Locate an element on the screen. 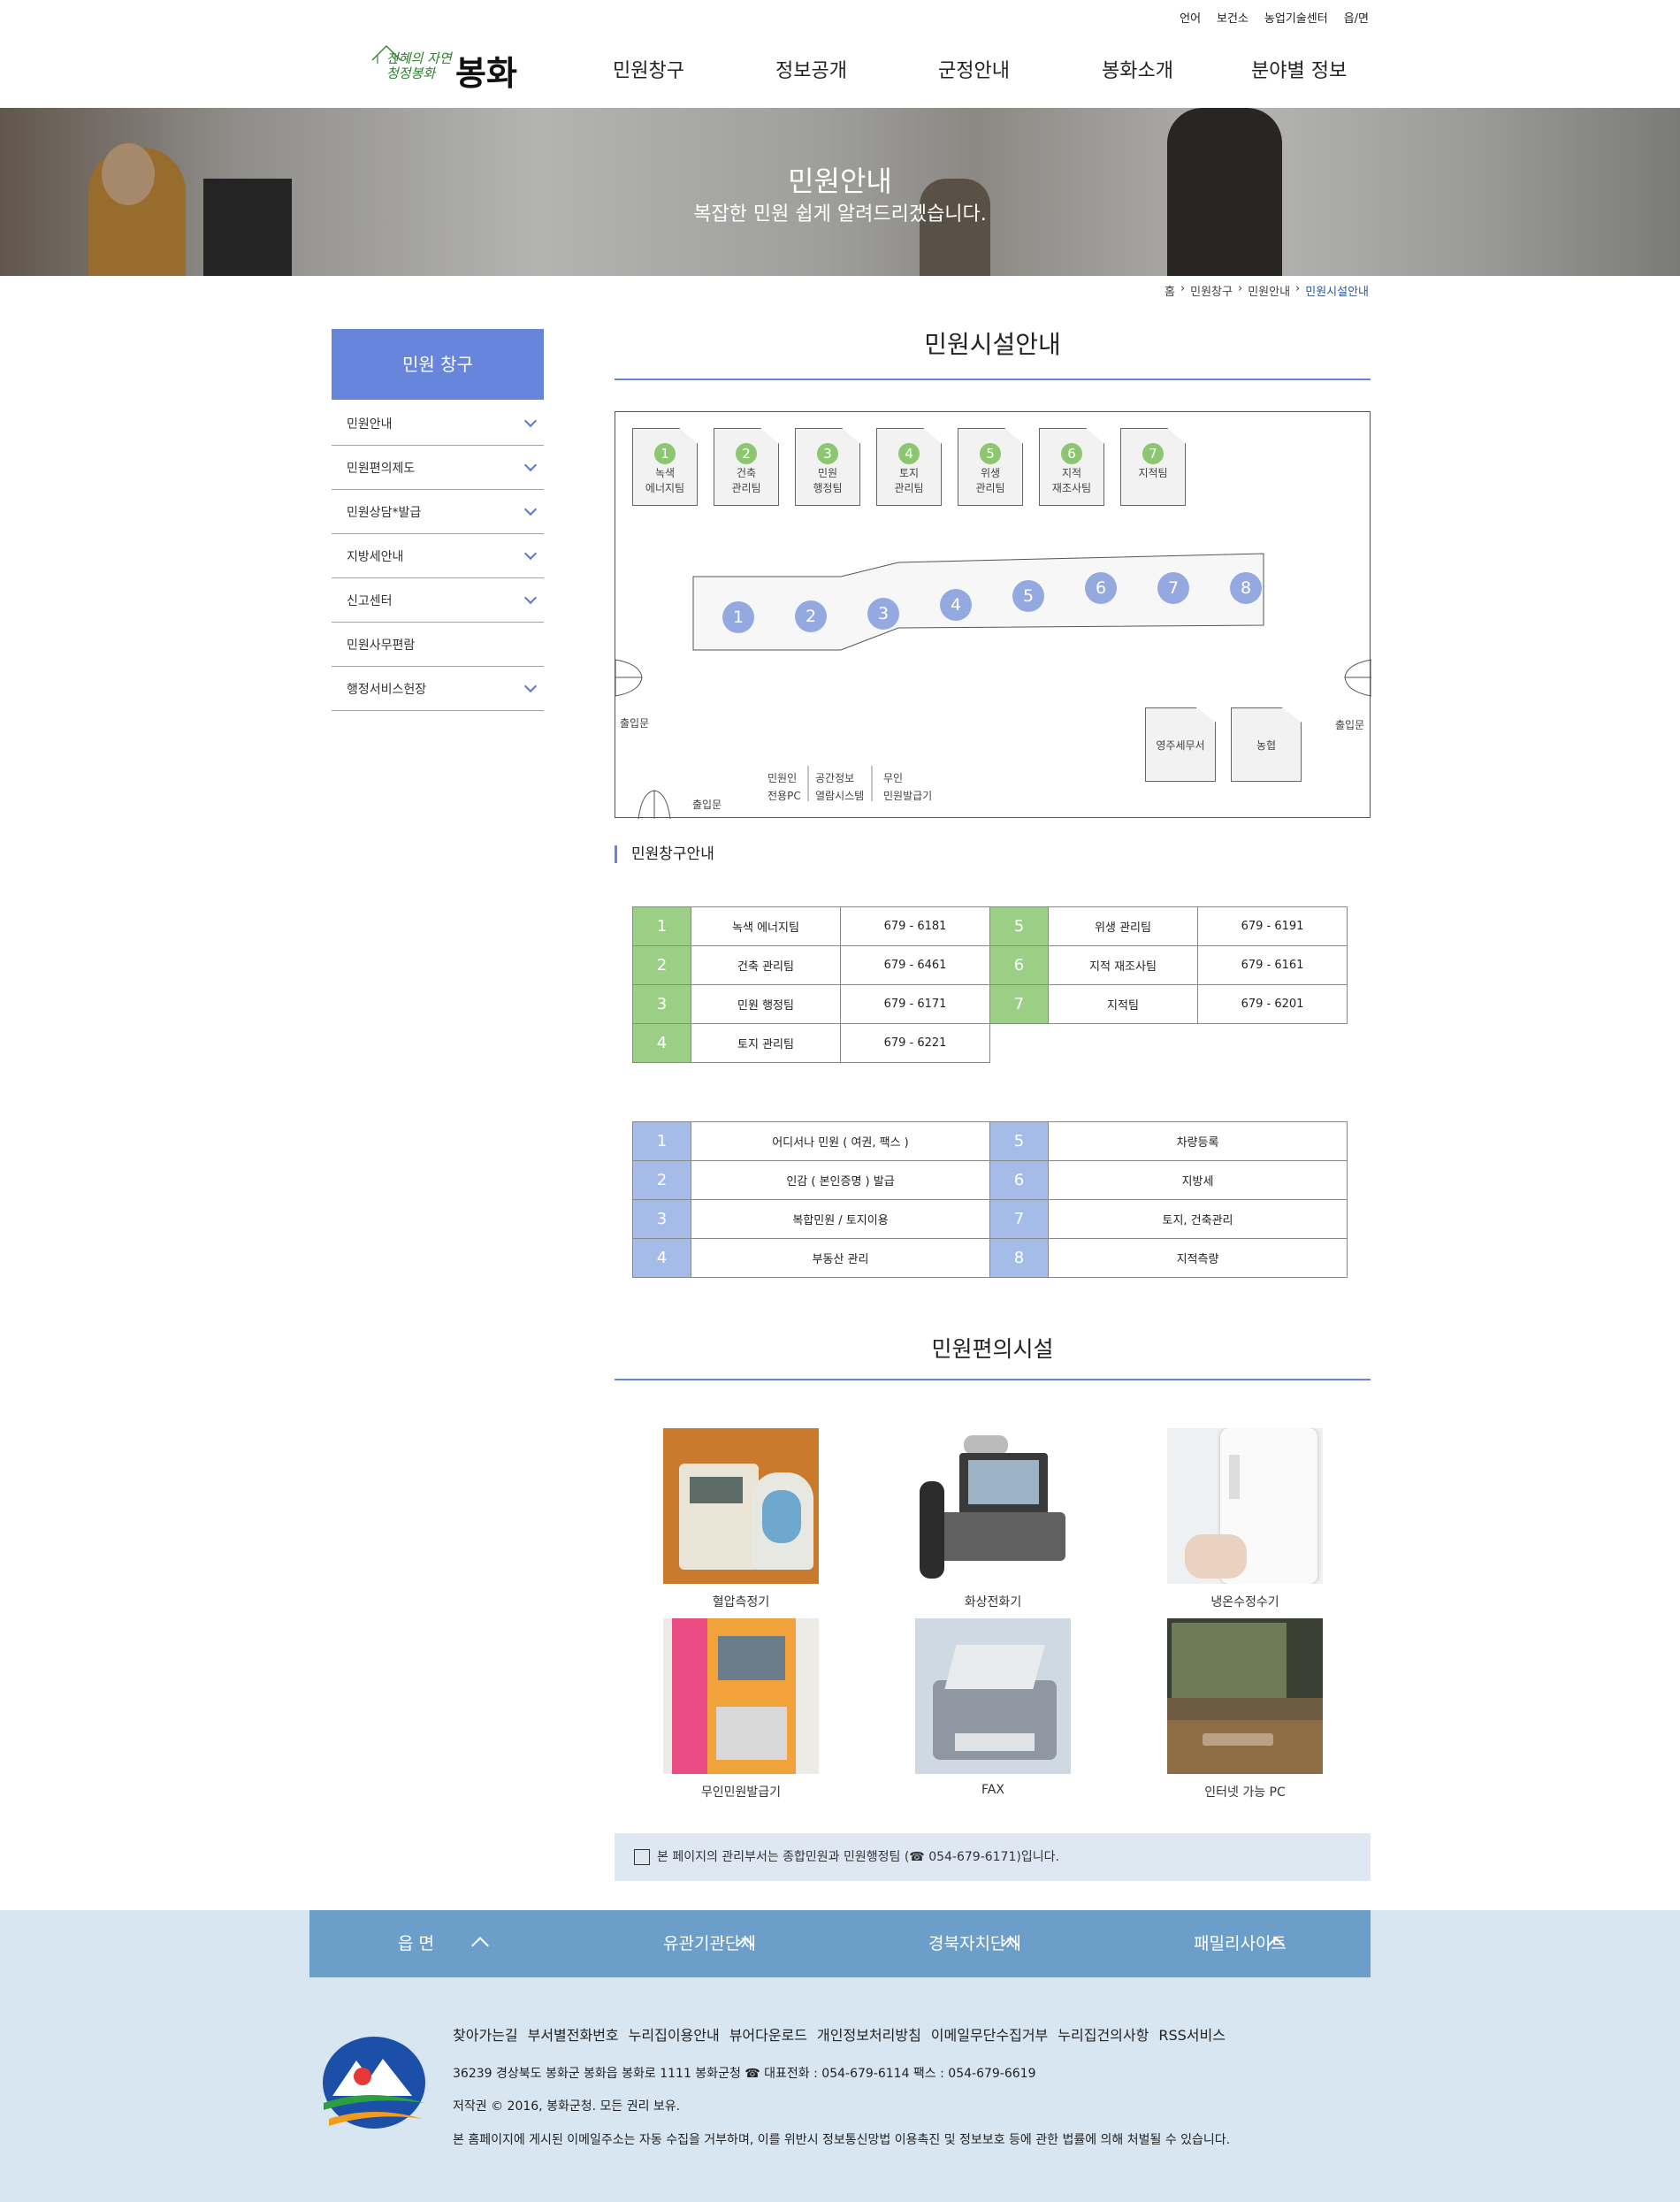 The height and width of the screenshot is (2202, 1680). nav-bonghwa-intro: 봉화소개 is located at coordinates (1137, 69).